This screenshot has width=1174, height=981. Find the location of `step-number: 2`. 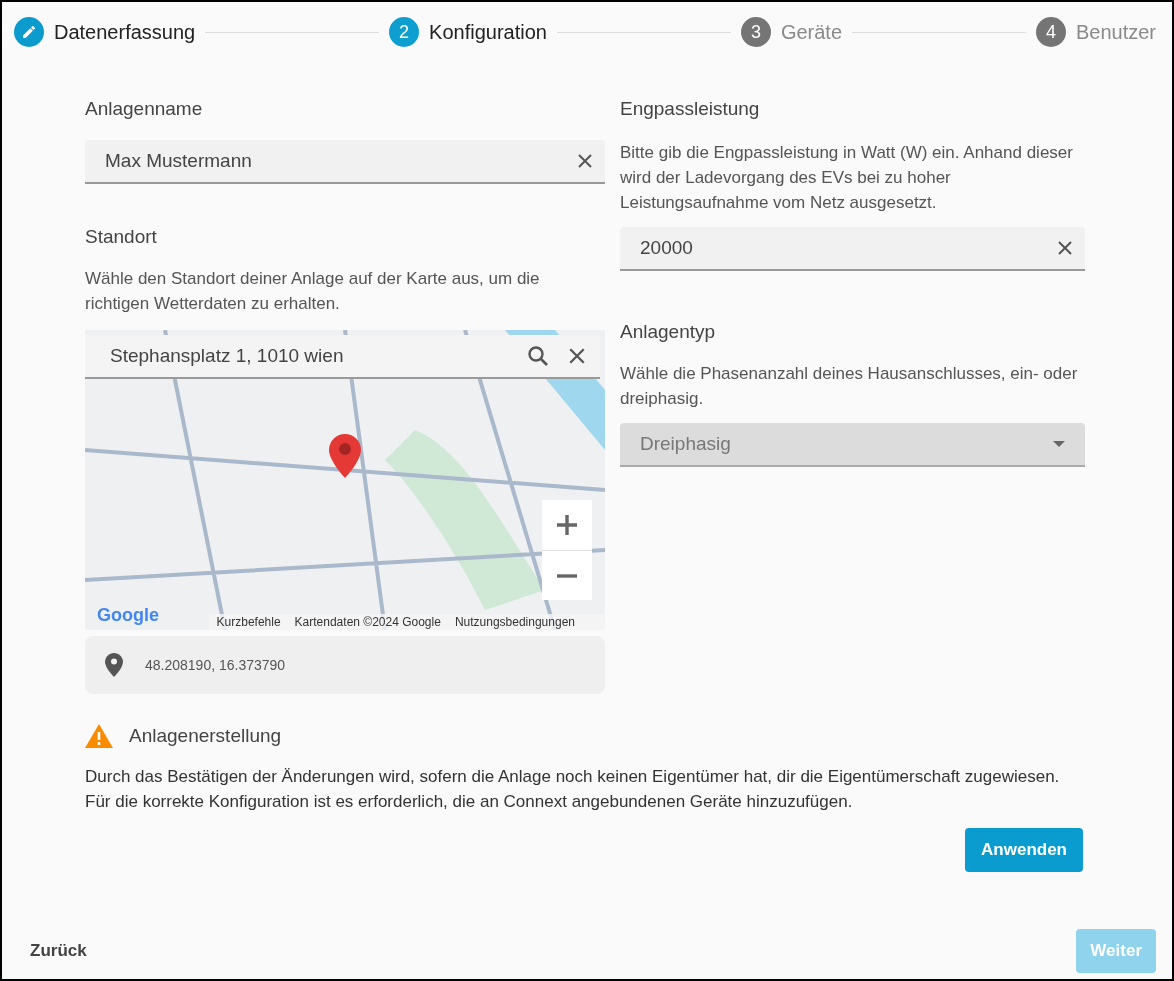

step-number: 2 is located at coordinates (404, 32).